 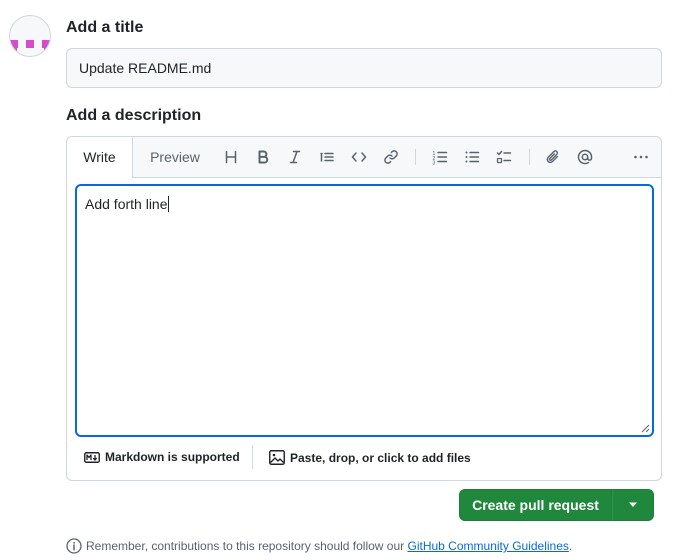 I want to click on info-icon, so click(x=74, y=546).